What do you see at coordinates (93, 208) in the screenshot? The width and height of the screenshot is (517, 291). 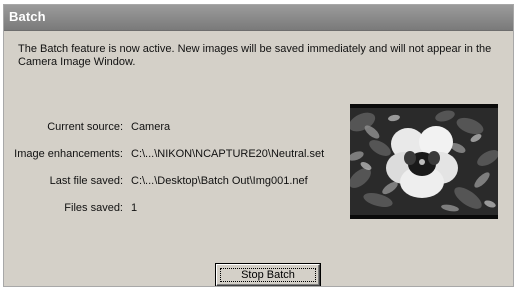 I see `files-saved-label: Files saved:` at bounding box center [93, 208].